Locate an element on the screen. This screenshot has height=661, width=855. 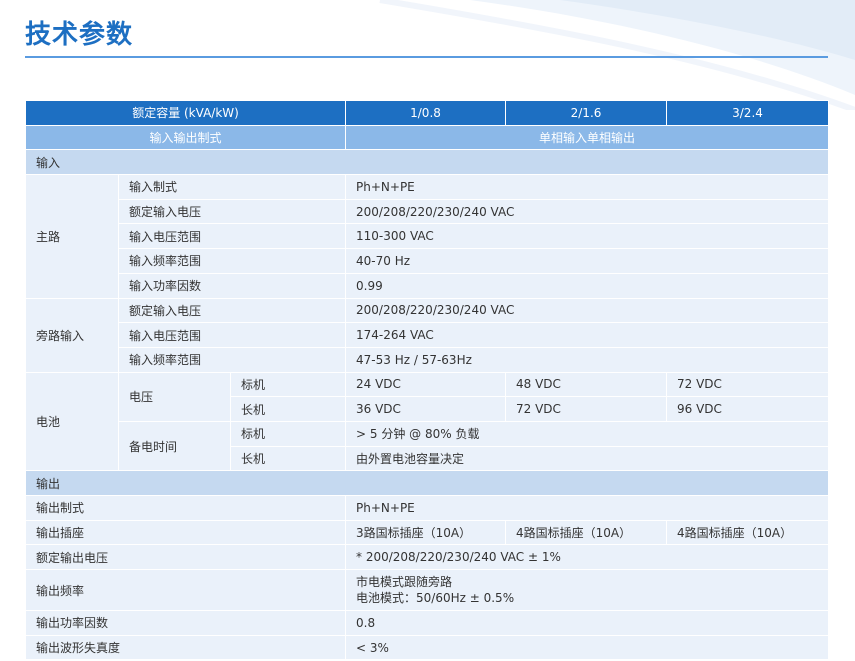
table-row: 输出频率 市电模式跟随旁路 电池模式：50/60Hz ± 0.5% is located at coordinates (427, 590).